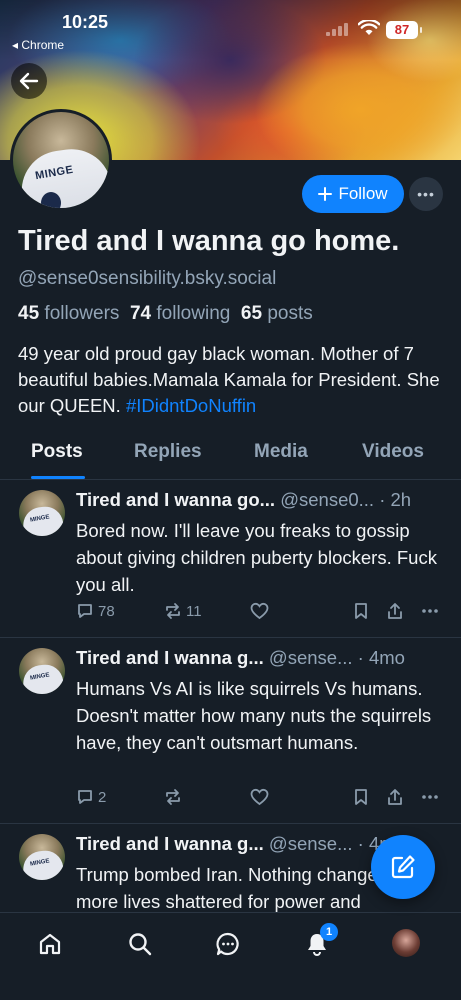  Describe the element at coordinates (61, 160) in the screenshot. I see `profile-avatar: MINGE` at that location.